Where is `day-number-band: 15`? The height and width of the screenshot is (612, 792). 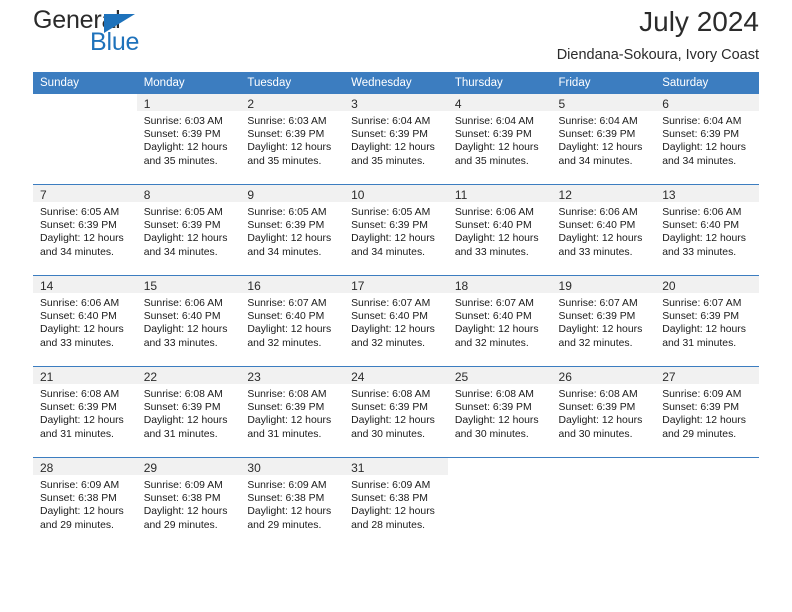
day-number-band: 15 is located at coordinates (188, 284).